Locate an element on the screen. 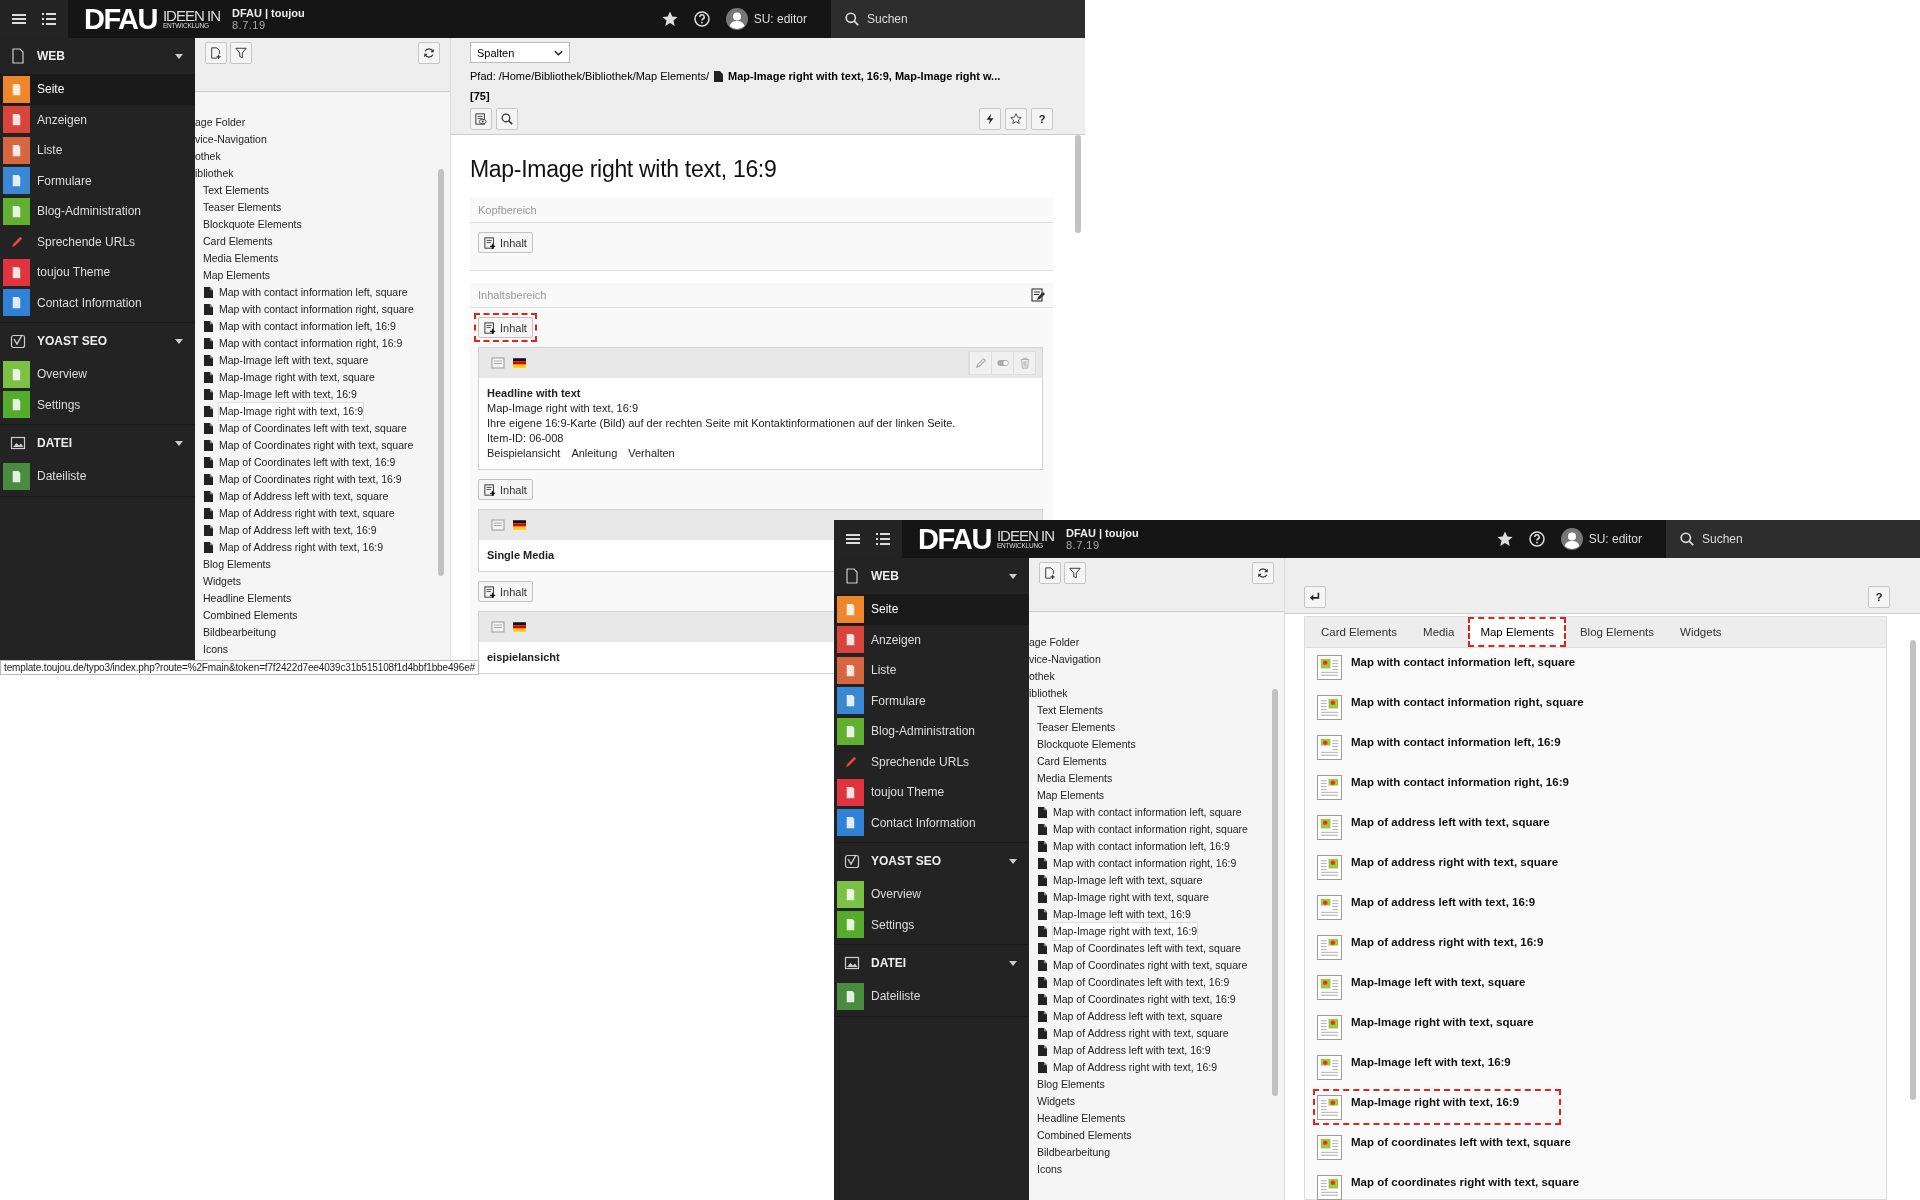 Image resolution: width=1920 pixels, height=1200 pixels. module-item: Dateiliste is located at coordinates (97, 476).